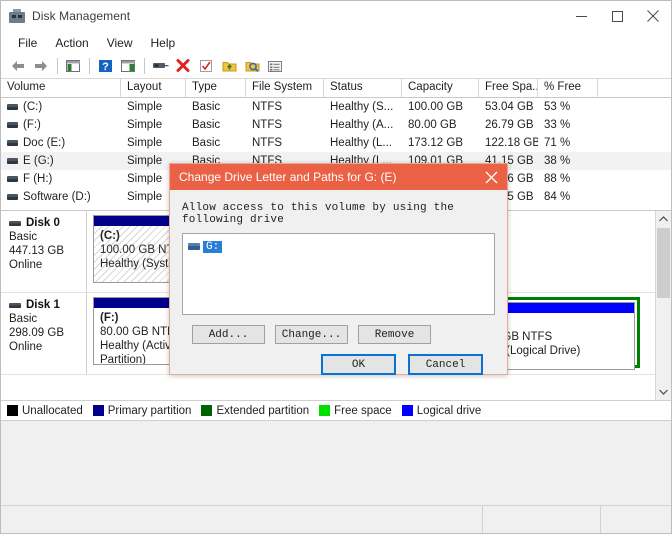  What do you see at coordinates (32, 125) in the screenshot?
I see `cell-volume: (F:)` at bounding box center [32, 125].